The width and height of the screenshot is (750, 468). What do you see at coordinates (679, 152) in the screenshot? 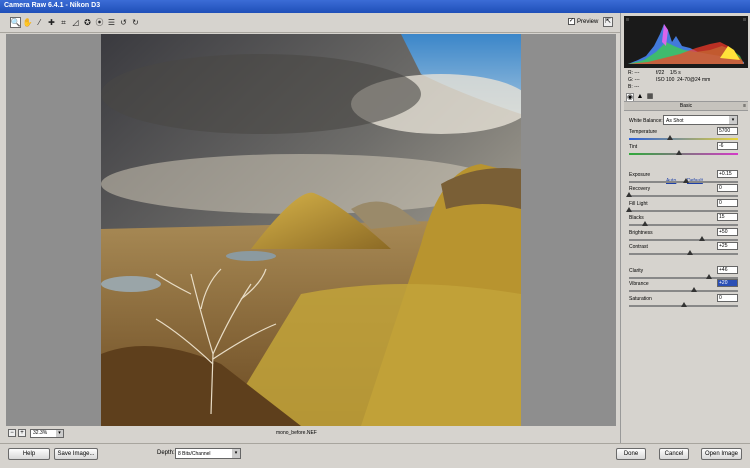
I see `tint-slider-thumb` at bounding box center [679, 152].